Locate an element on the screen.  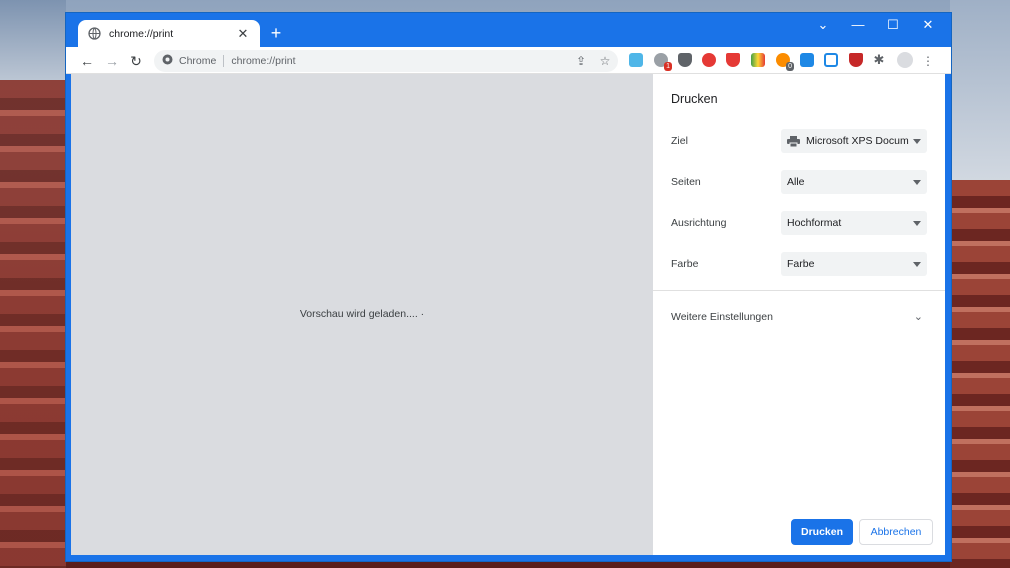
color-select: Farbe is located at coordinates (854, 264).